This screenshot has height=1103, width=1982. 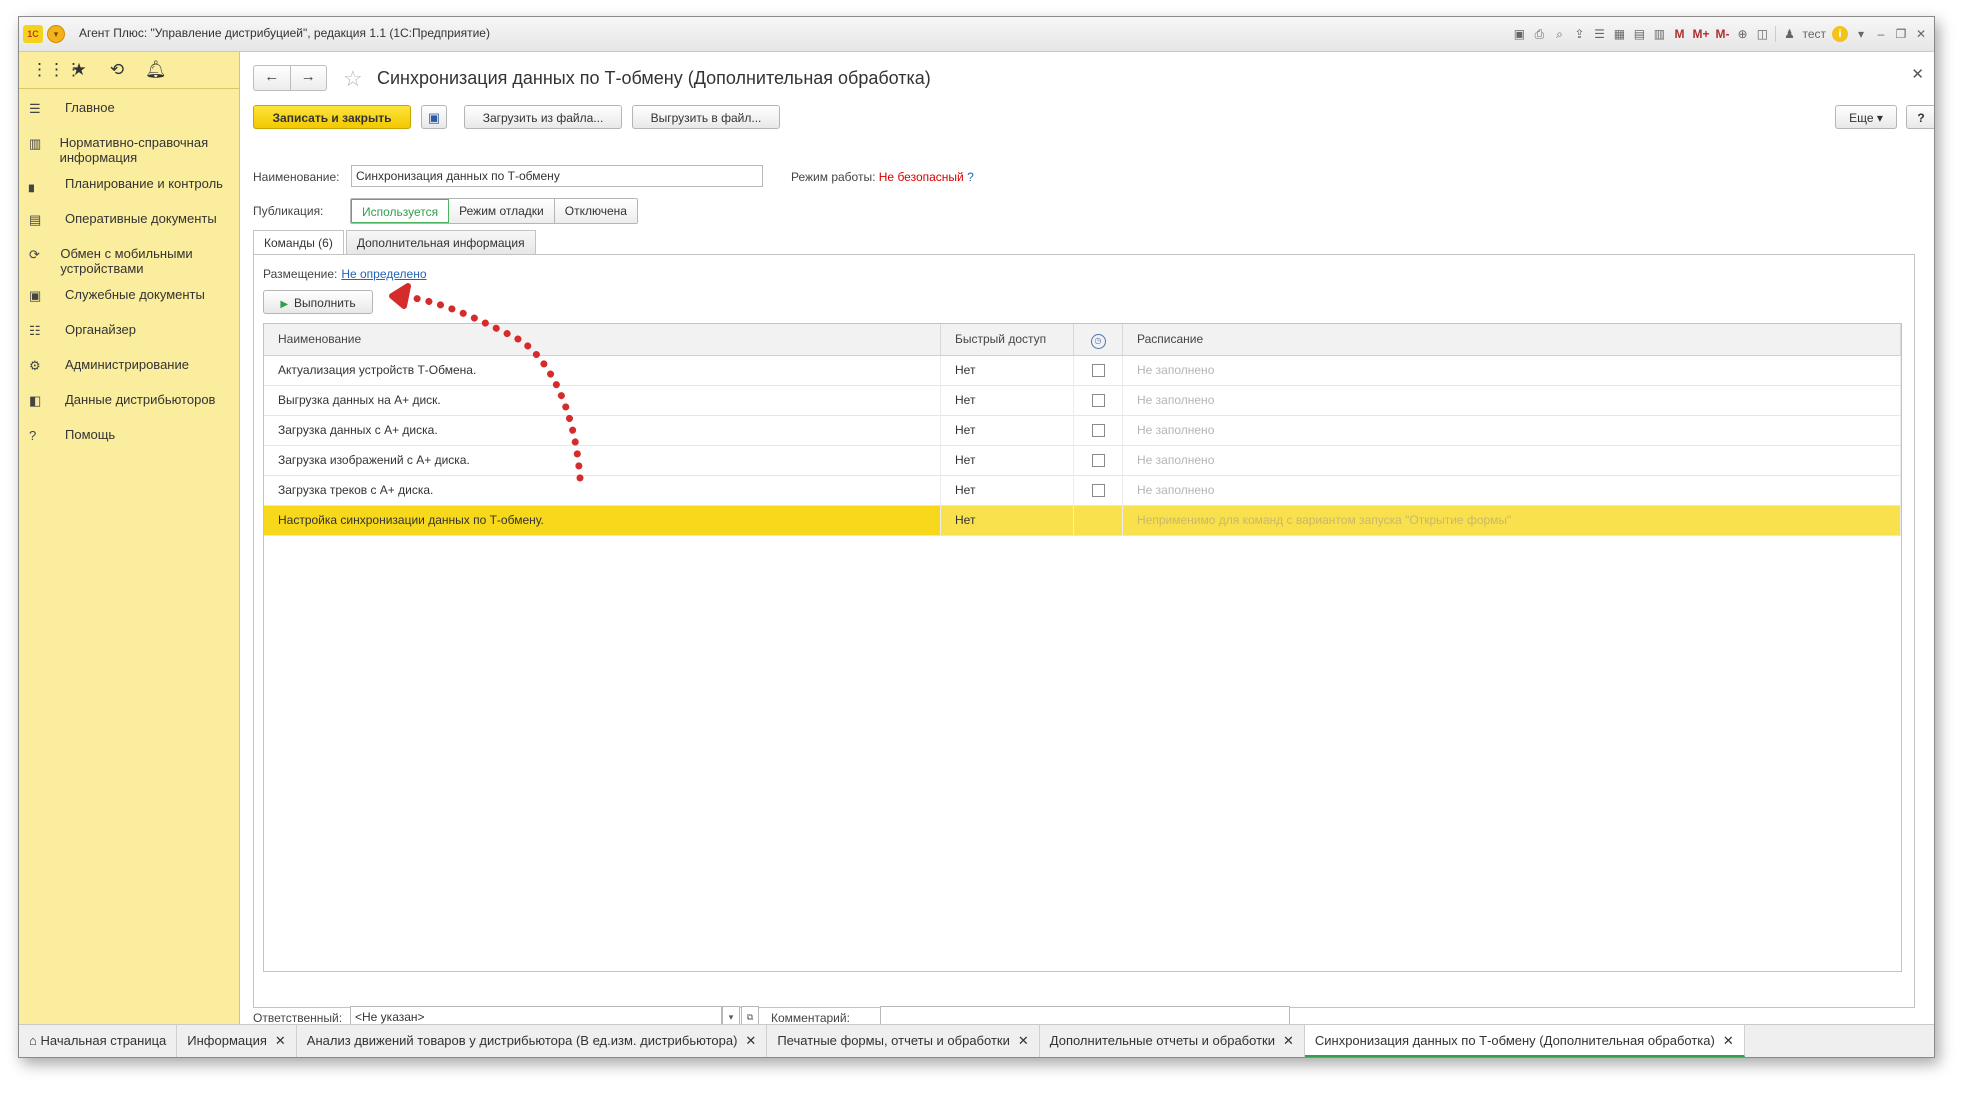 What do you see at coordinates (309, 78) in the screenshot?
I see `forward-arrow-icon: →` at bounding box center [309, 78].